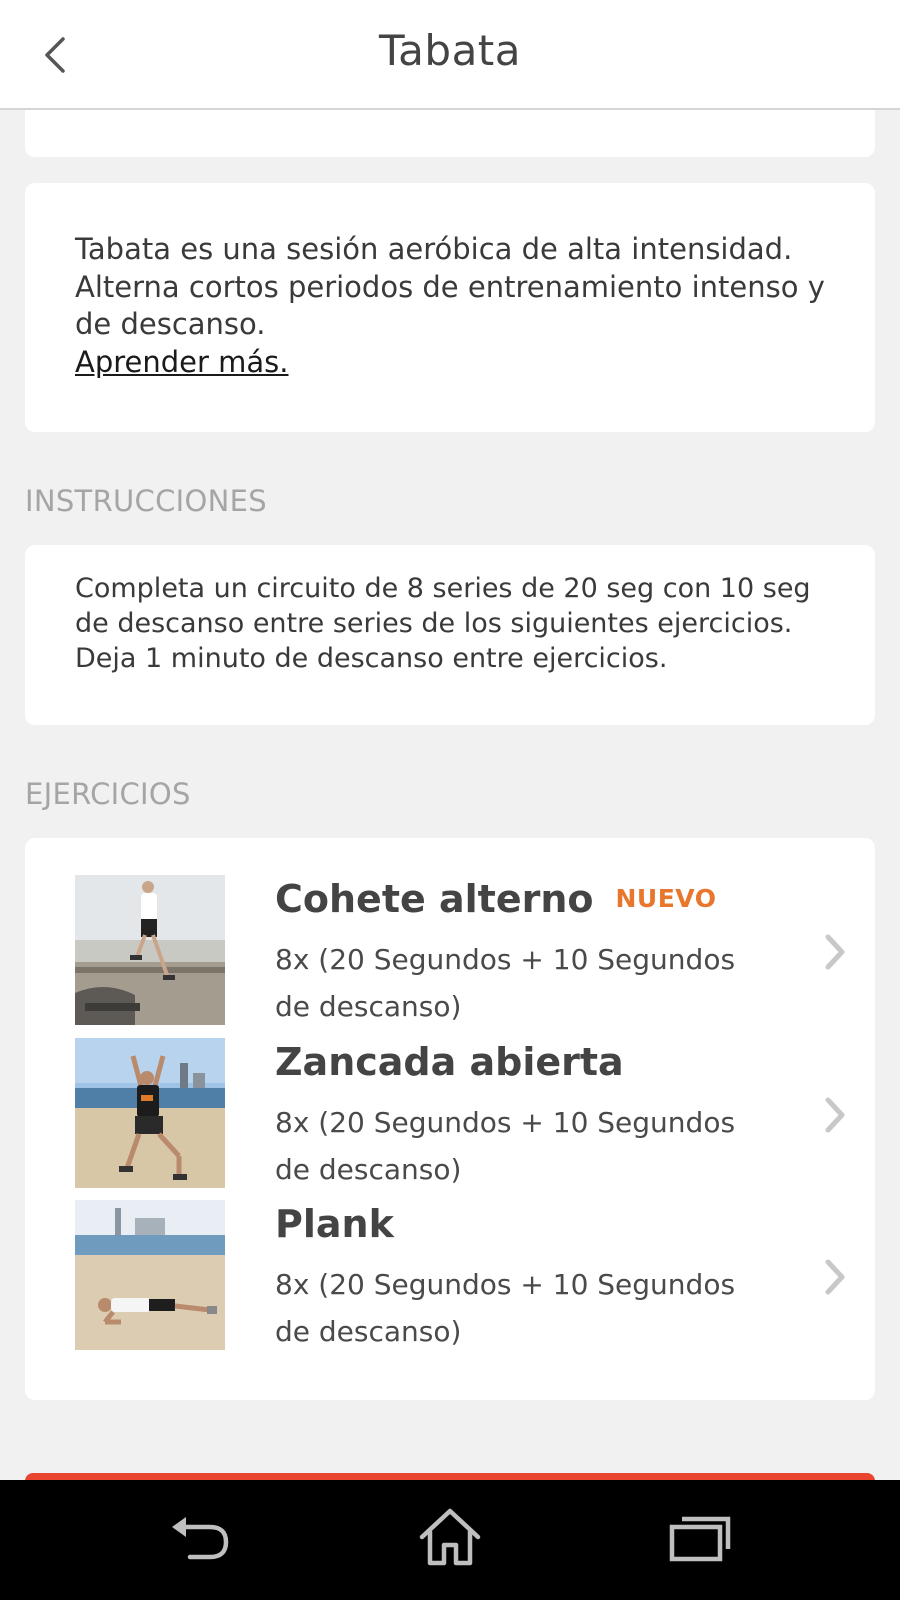 This screenshot has height=1600, width=900. What do you see at coordinates (108, 794) in the screenshot?
I see `exercises-section-label: EJERCICIOS` at bounding box center [108, 794].